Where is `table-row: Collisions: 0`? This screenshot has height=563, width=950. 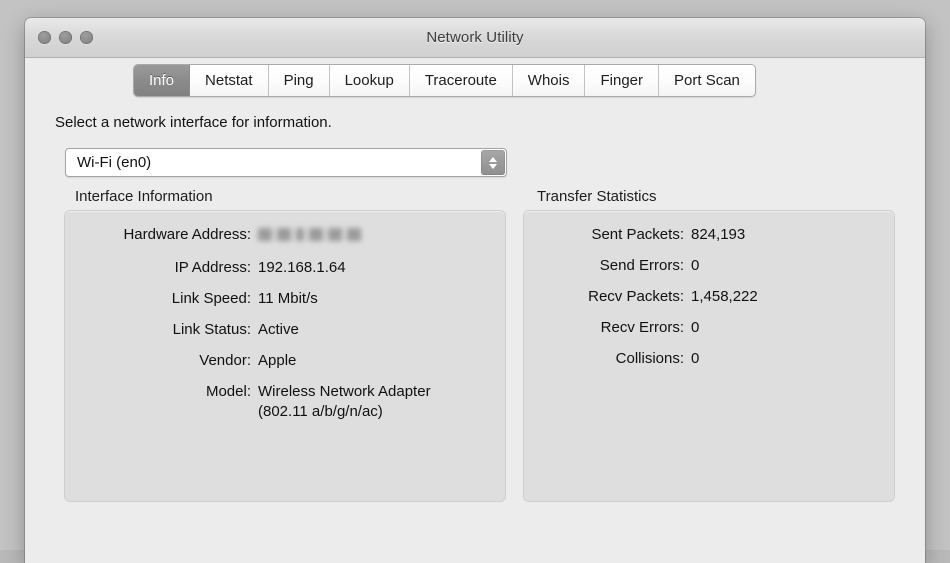 table-row: Collisions: 0 is located at coordinates (709, 359).